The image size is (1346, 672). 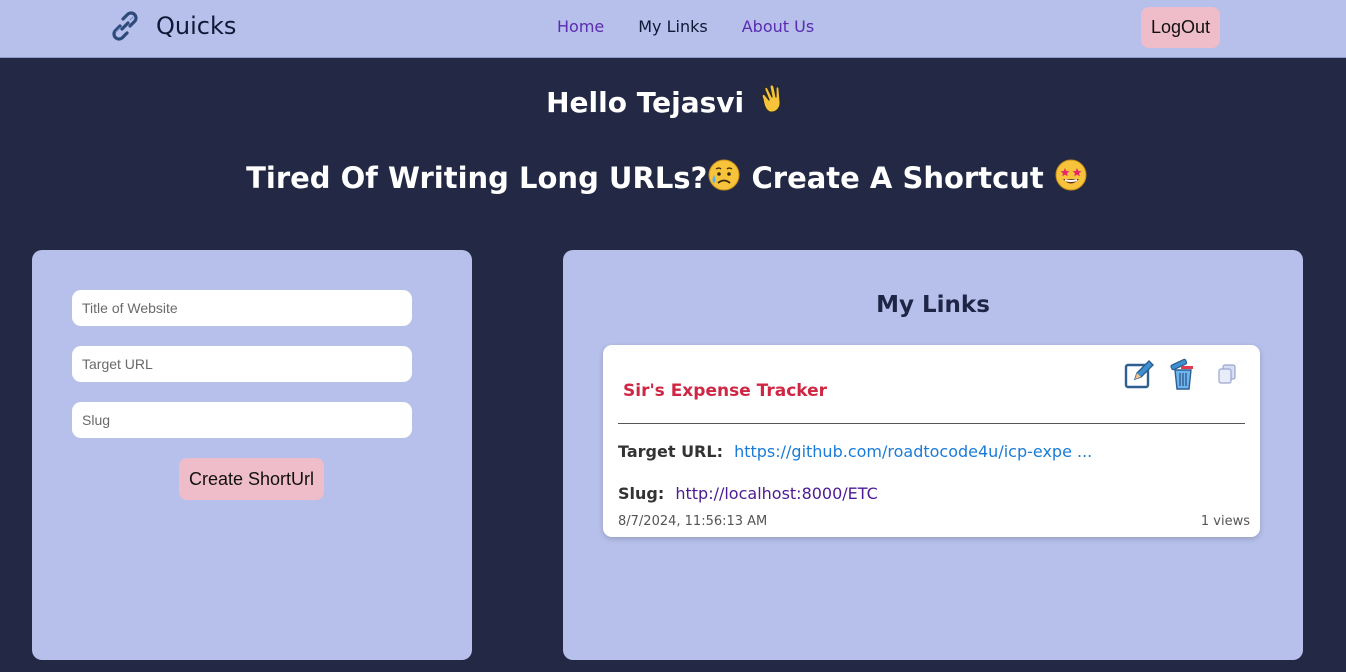 I want to click on title-input, so click(x=242, y=308).